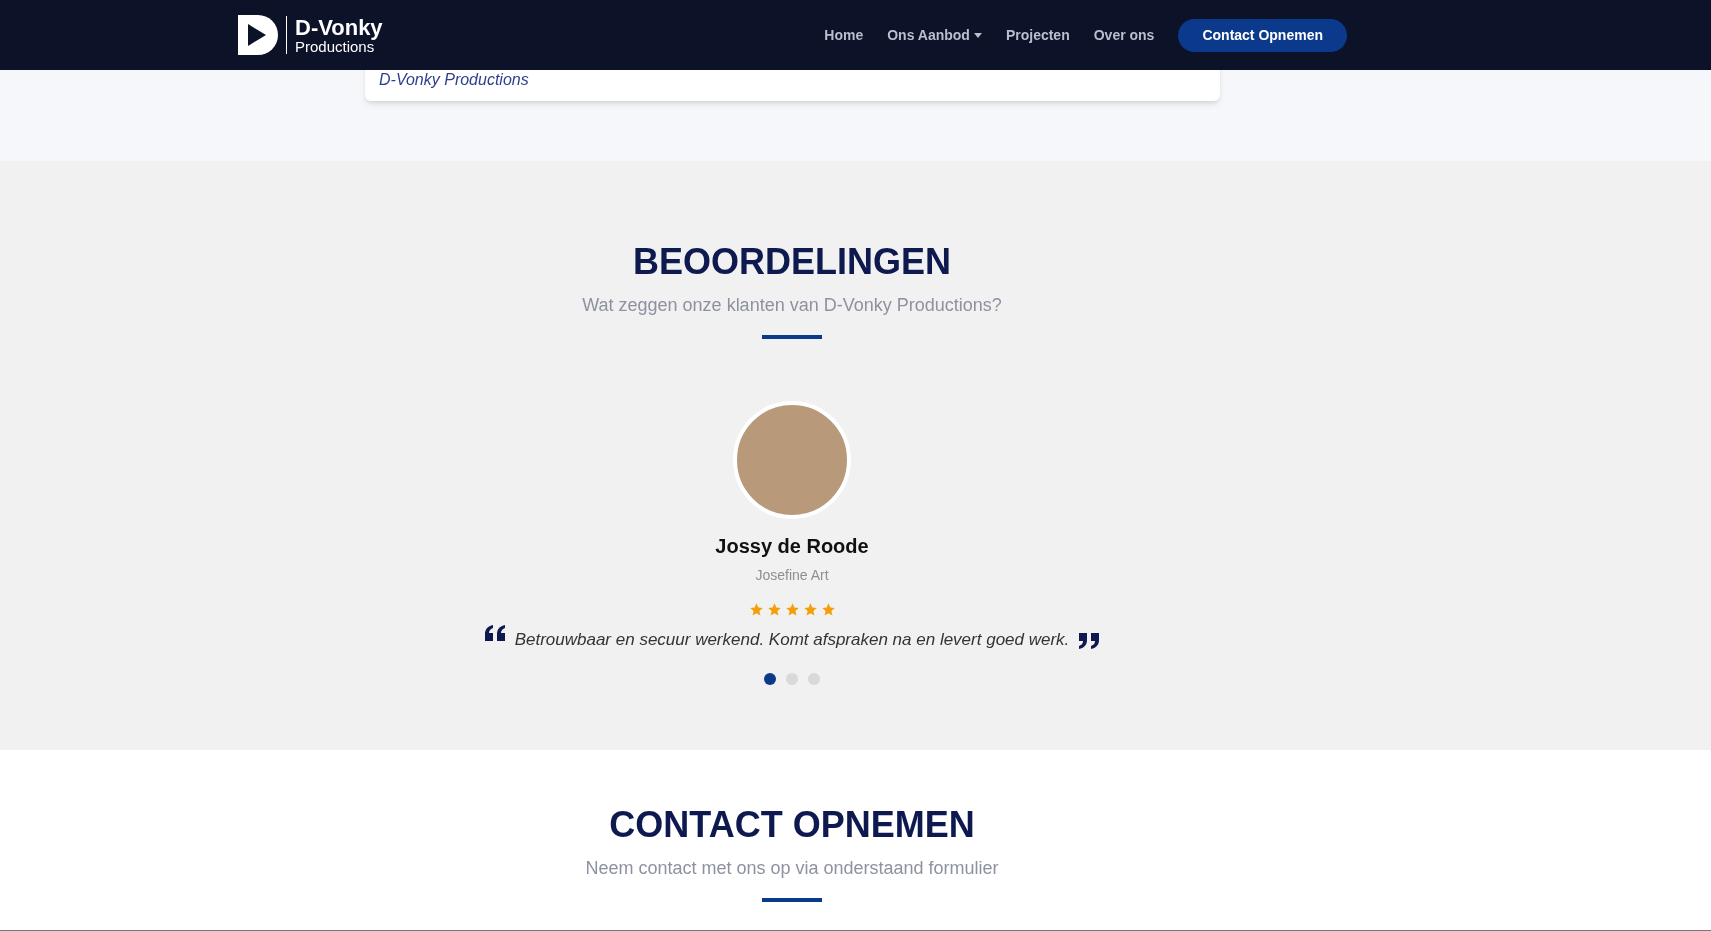 This screenshot has height=931, width=1711. What do you see at coordinates (1124, 35) in the screenshot?
I see `nav-link: Over ons` at bounding box center [1124, 35].